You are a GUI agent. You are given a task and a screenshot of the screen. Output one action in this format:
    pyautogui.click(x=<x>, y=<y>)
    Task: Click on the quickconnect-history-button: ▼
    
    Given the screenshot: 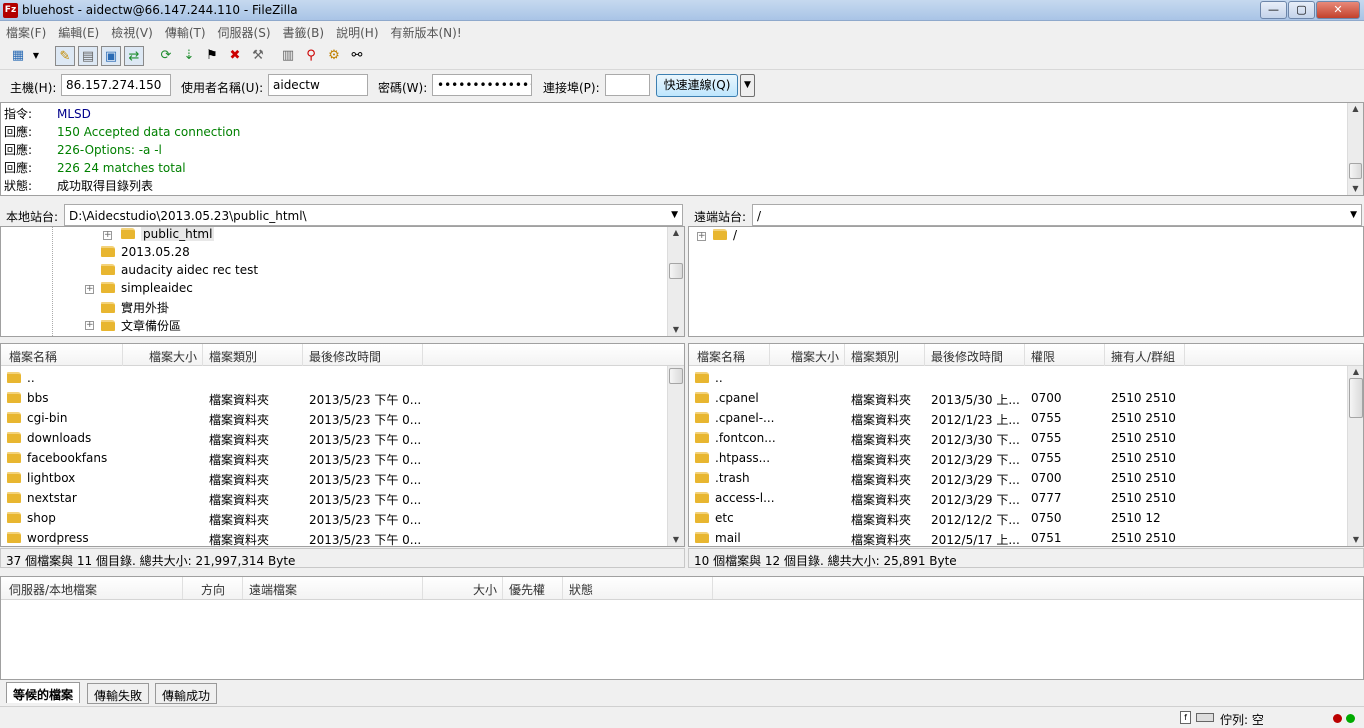 What is the action you would take?
    pyautogui.click(x=747, y=85)
    